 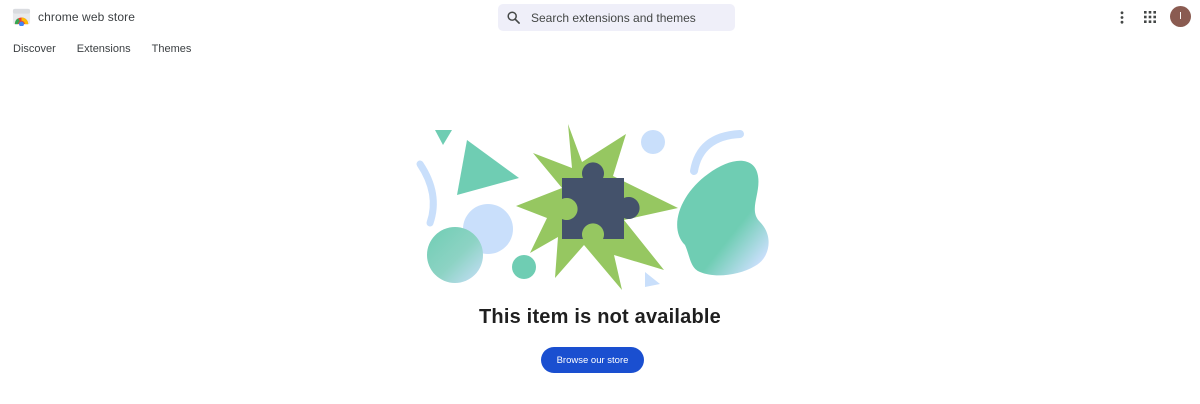 I want to click on bottom-triangle-shape, so click(x=652, y=279).